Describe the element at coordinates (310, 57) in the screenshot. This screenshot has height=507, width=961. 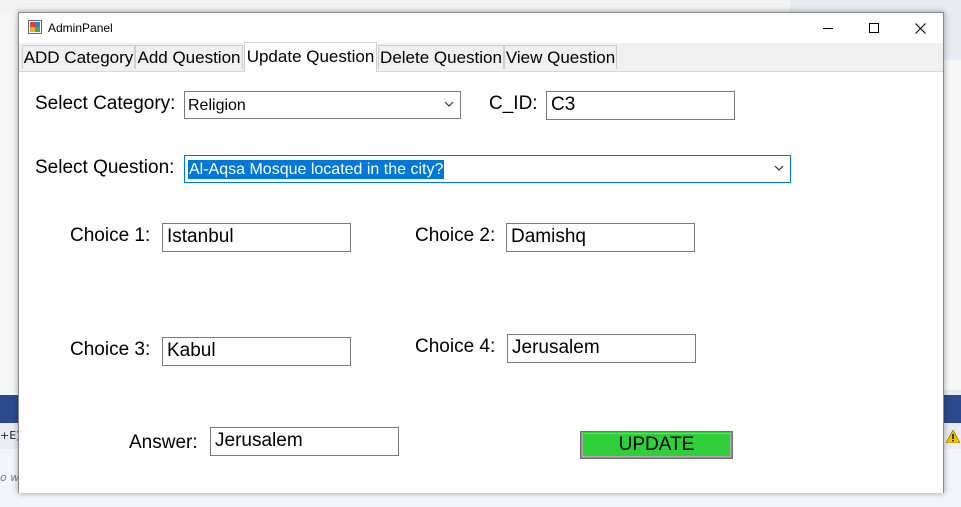
I see `tab-update-question: Update Question` at that location.